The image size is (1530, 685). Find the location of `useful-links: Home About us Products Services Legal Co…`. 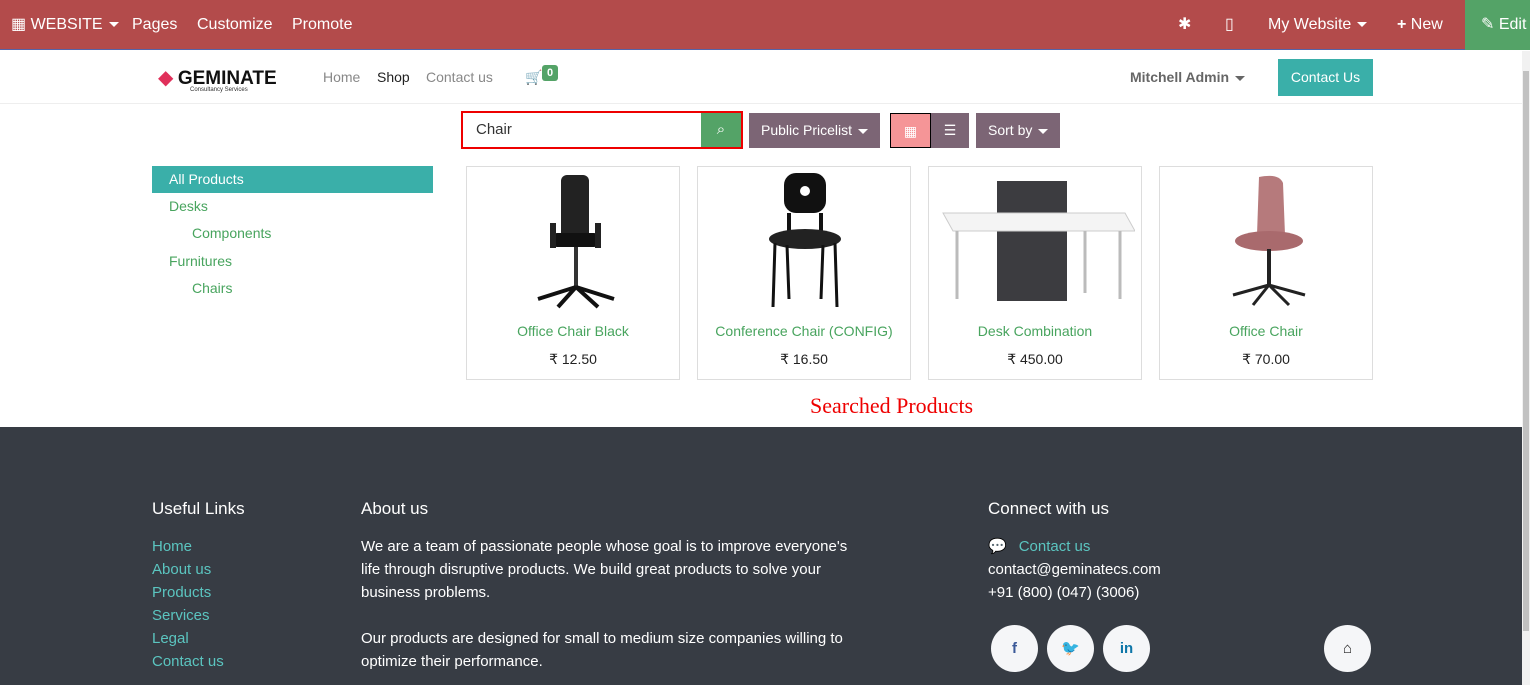

useful-links: Home About us Products Services Legal Co… is located at coordinates (188, 604).